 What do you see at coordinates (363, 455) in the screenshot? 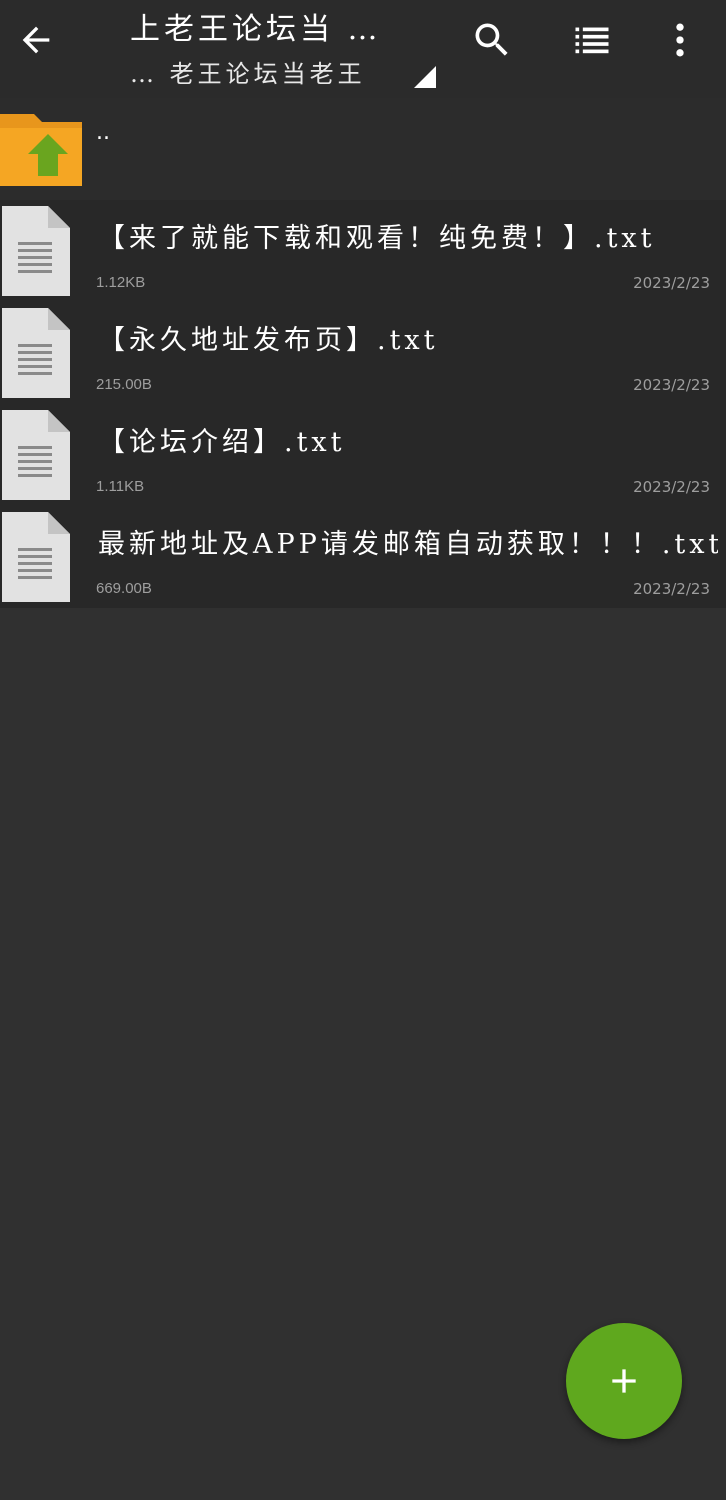
I see `file-item: 【论坛介绍】.txt 1.11KB 2023/2/23` at bounding box center [363, 455].